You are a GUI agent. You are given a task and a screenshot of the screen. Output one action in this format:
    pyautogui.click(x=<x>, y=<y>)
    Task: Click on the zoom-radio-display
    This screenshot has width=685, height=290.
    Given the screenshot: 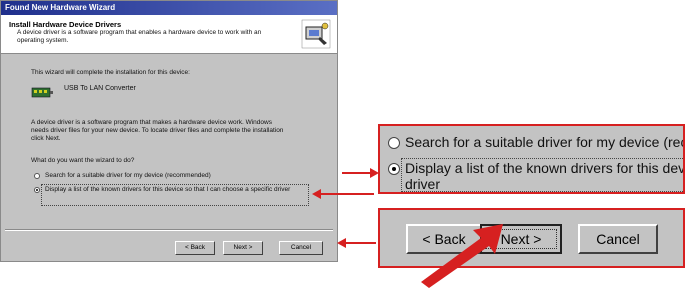 What is the action you would take?
    pyautogui.click(x=394, y=169)
    